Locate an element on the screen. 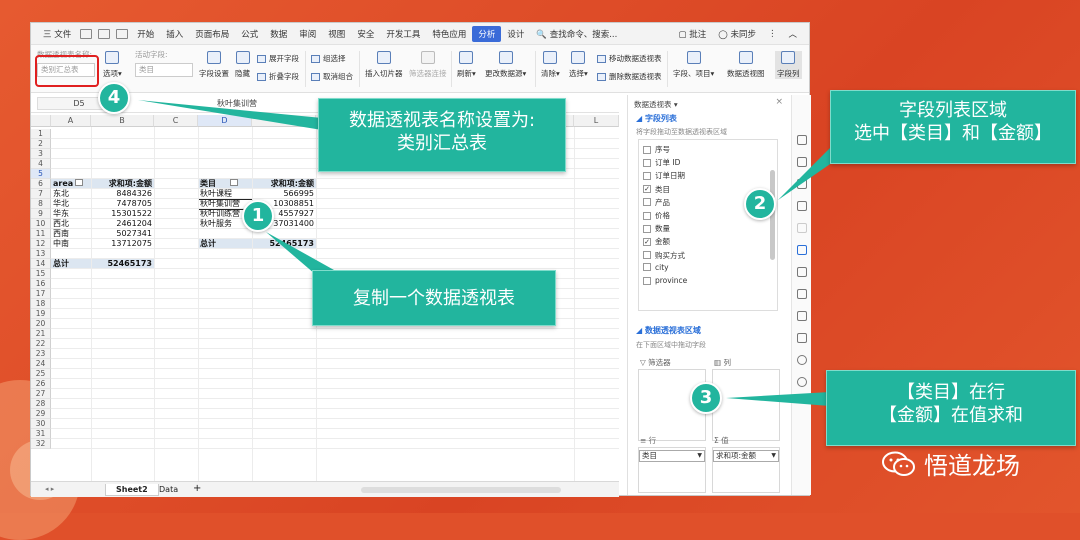 Image resolution: width=1080 pixels, height=540 pixels. camera-icon is located at coordinates (802, 272).